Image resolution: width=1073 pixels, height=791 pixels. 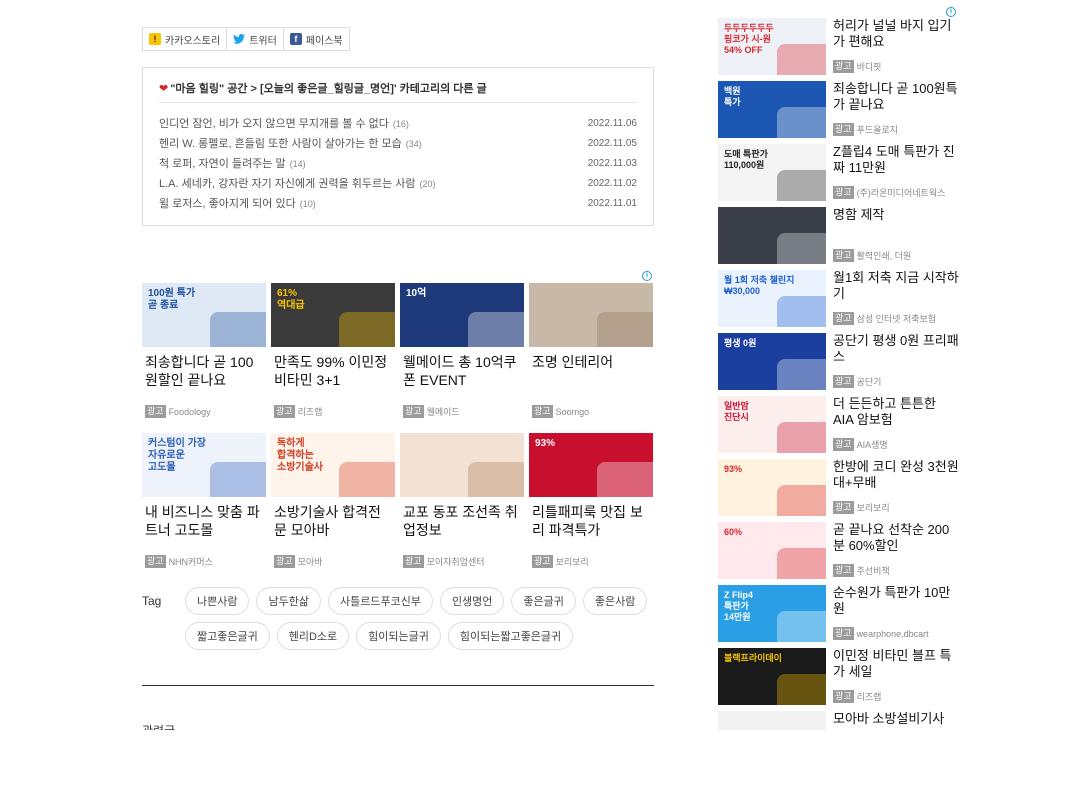 I want to click on thumbnail-text: 93%, so click(x=545, y=443).